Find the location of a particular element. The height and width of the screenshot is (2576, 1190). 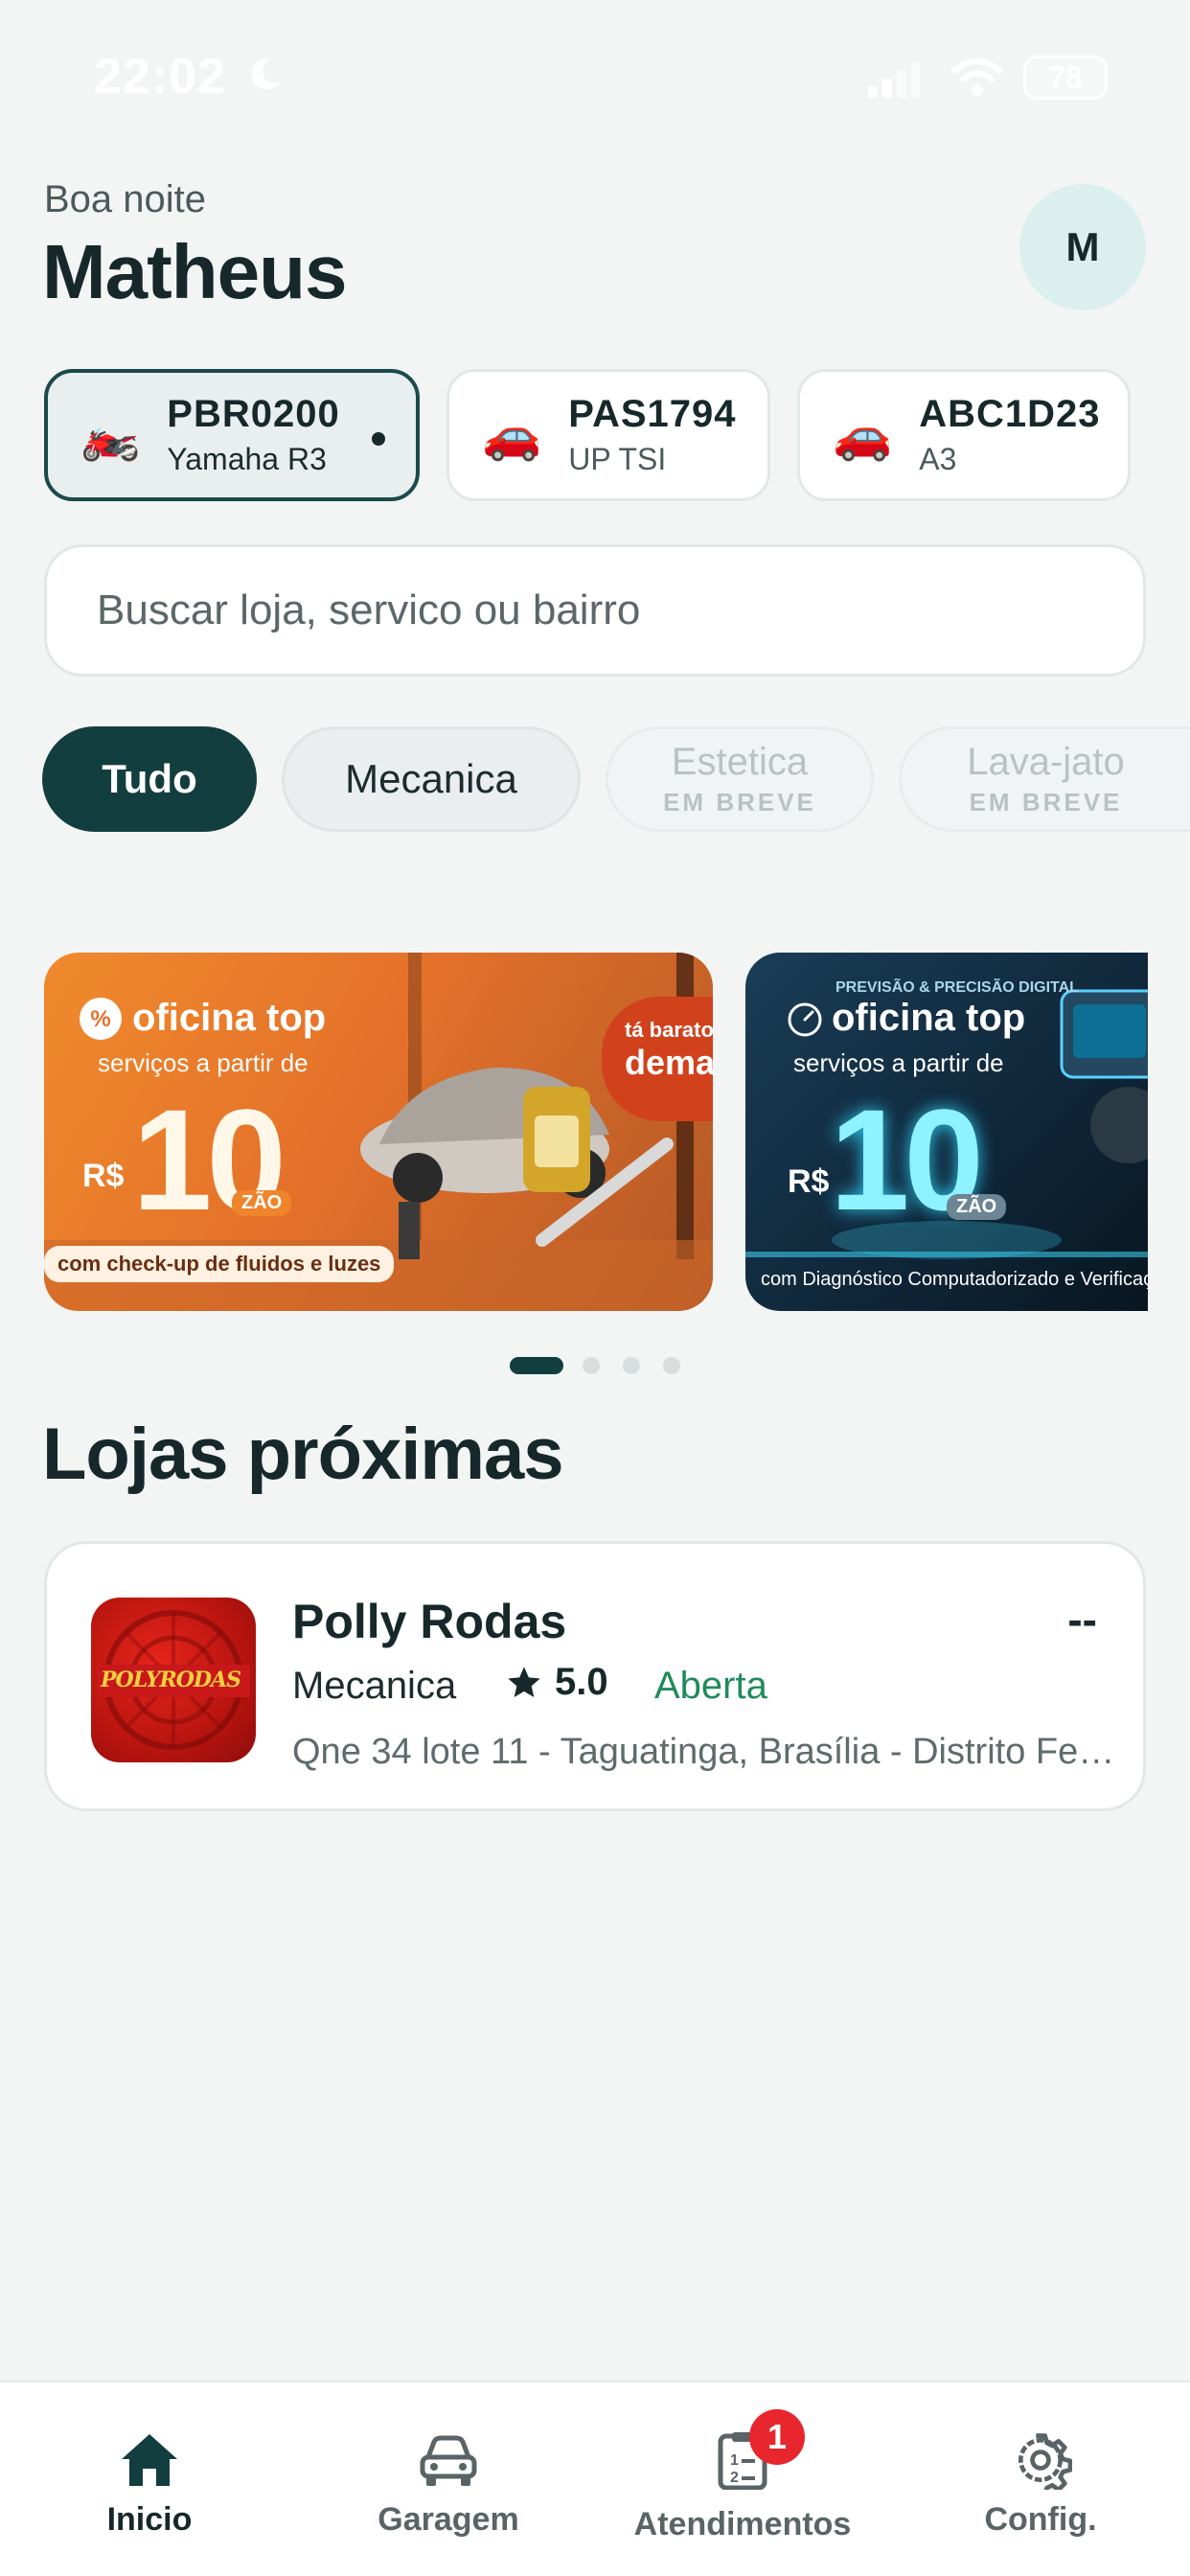

signal-icon is located at coordinates (895, 80).